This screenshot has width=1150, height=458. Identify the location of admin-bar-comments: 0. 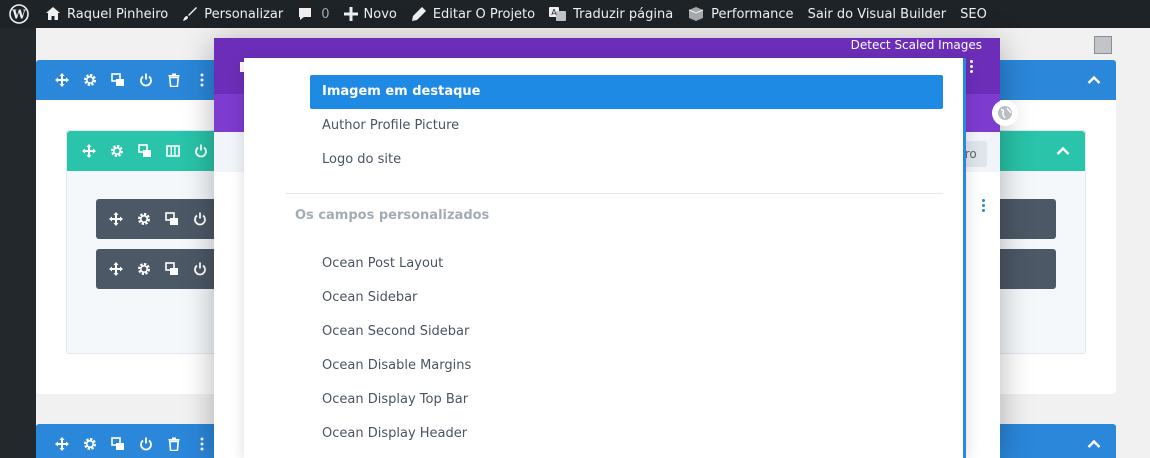
(313, 14).